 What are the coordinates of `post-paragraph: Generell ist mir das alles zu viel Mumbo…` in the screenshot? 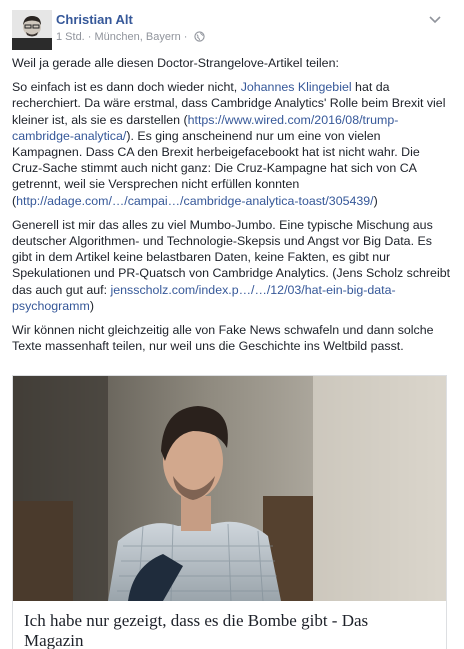 It's located at (232, 265).